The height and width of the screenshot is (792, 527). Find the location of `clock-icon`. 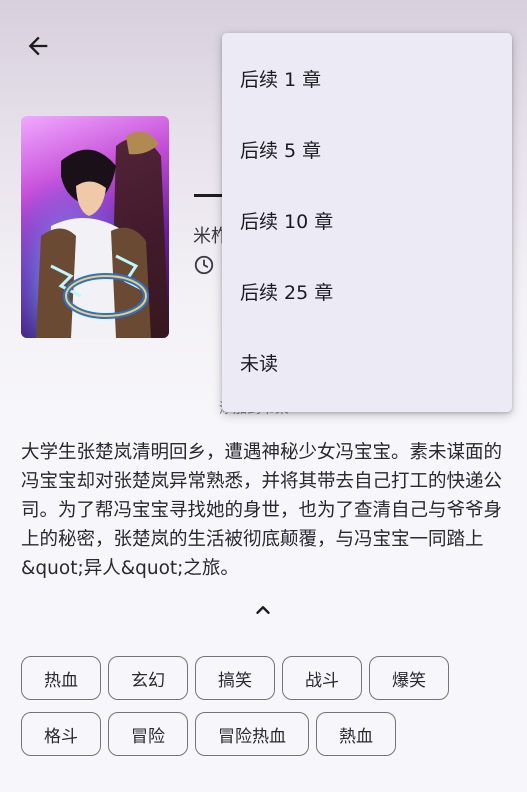

clock-icon is located at coordinates (204, 265).